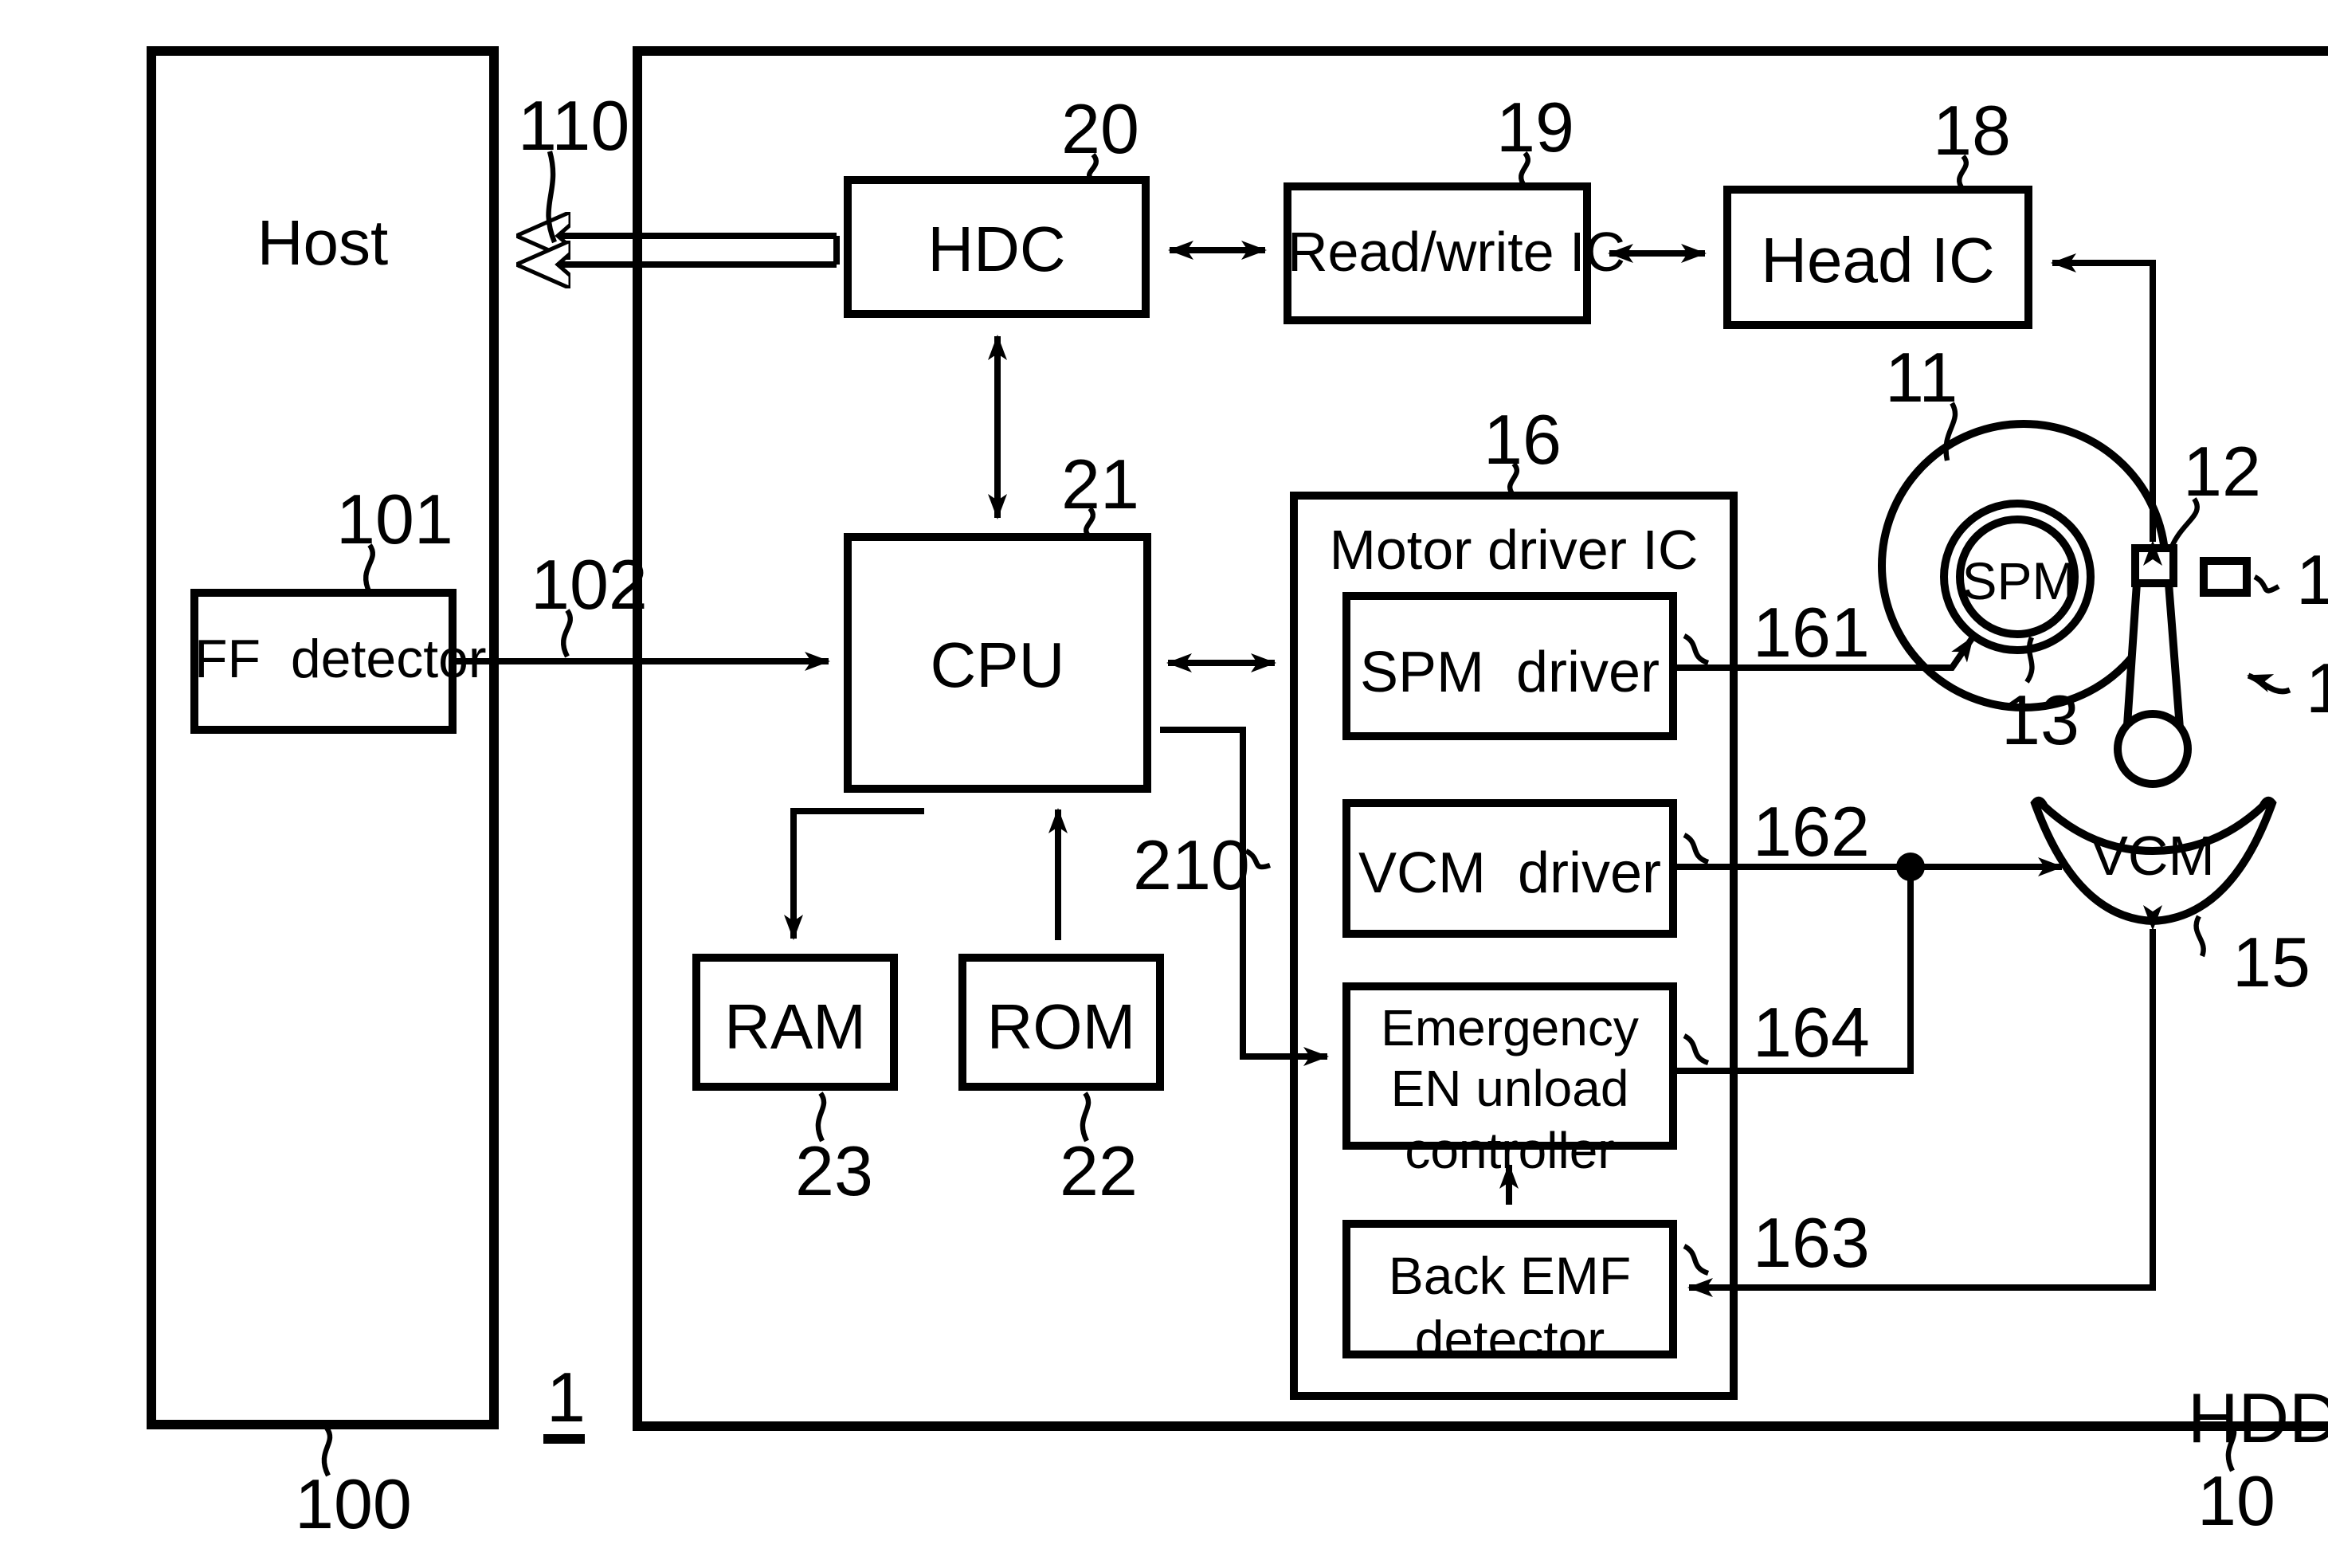 Image resolution: width=2328 pixels, height=1568 pixels. I want to click on ref-15: 15, so click(2271, 963).